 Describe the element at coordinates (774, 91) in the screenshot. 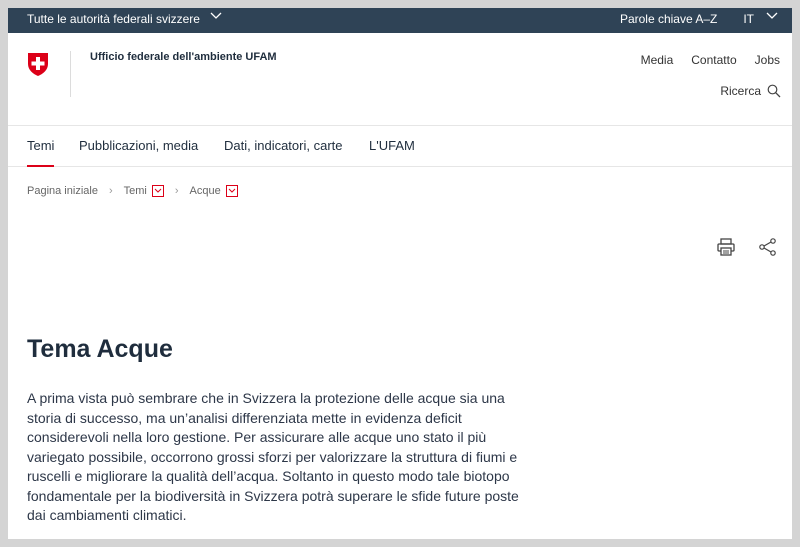

I see `search-icon` at that location.